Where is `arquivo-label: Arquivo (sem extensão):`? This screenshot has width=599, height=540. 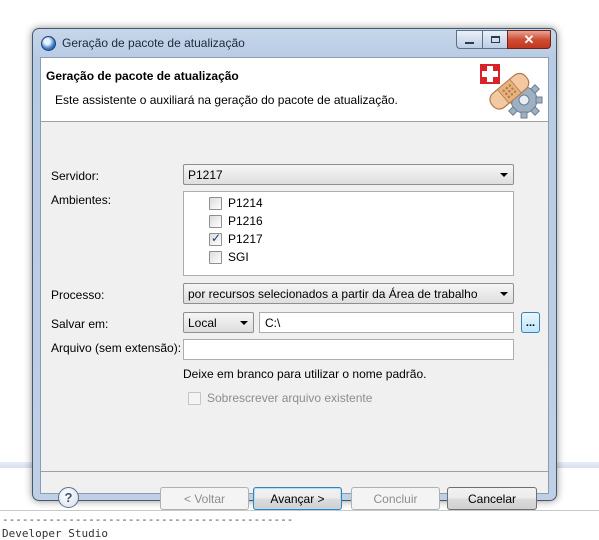 arquivo-label: Arquivo (sem extensão): is located at coordinates (116, 348).